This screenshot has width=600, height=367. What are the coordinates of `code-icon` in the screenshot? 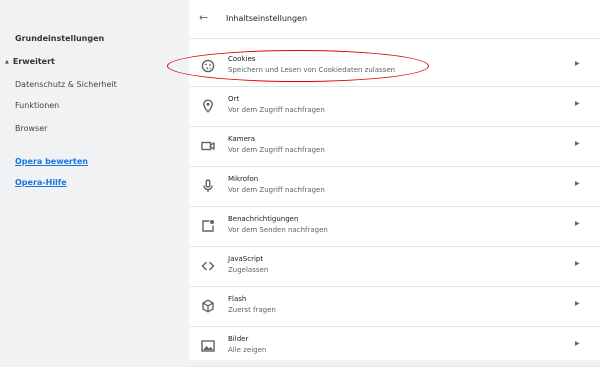 It's located at (208, 266).